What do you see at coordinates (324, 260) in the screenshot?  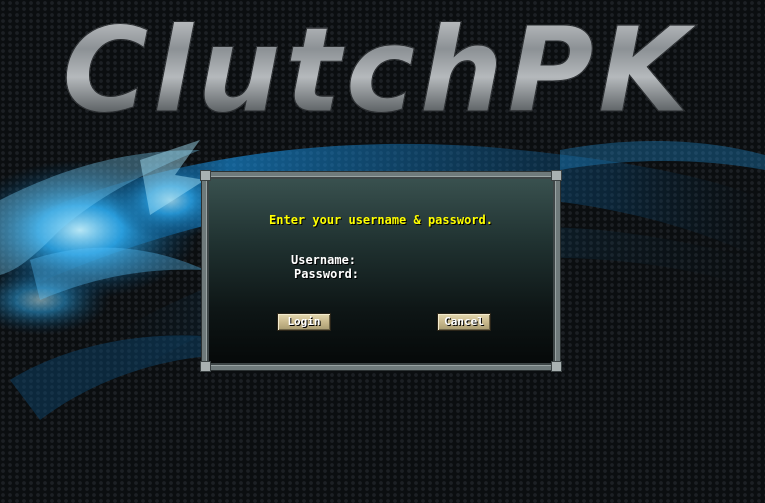 I see `username-label: Username:` at bounding box center [324, 260].